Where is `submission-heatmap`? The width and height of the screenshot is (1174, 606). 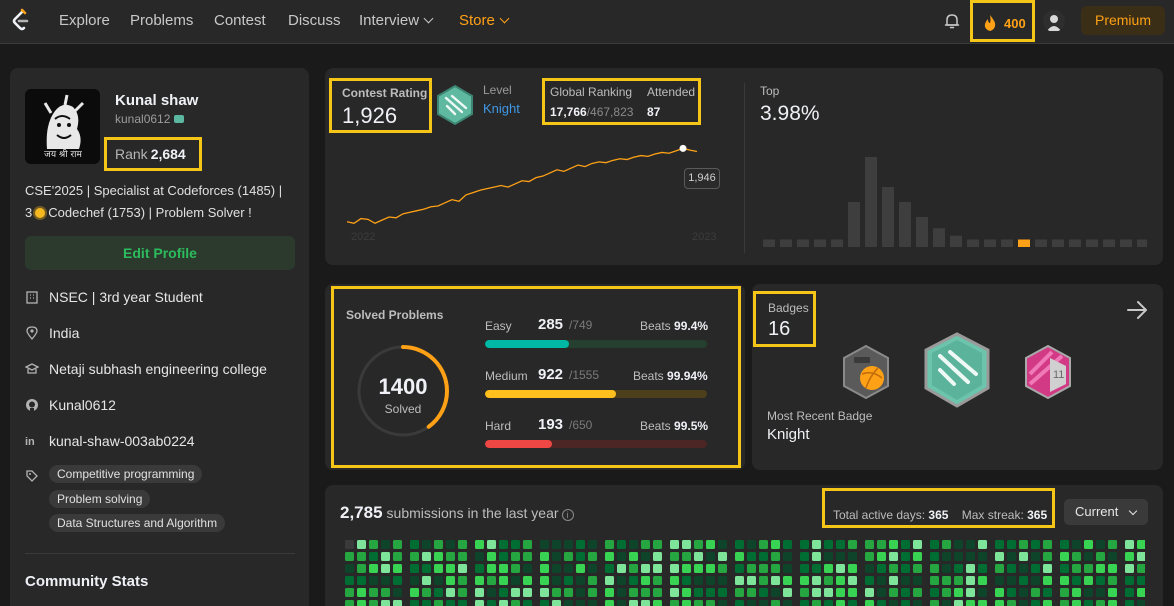
submission-heatmap is located at coordinates (745, 573).